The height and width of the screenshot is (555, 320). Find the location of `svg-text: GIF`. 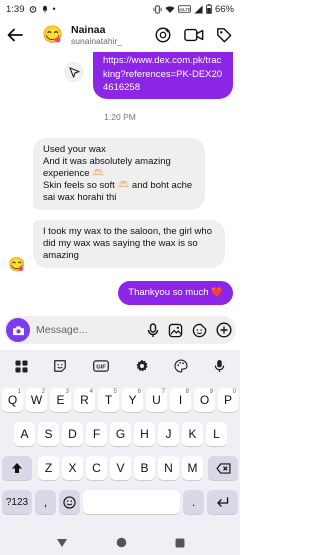

svg-text: GIF is located at coordinates (101, 367).